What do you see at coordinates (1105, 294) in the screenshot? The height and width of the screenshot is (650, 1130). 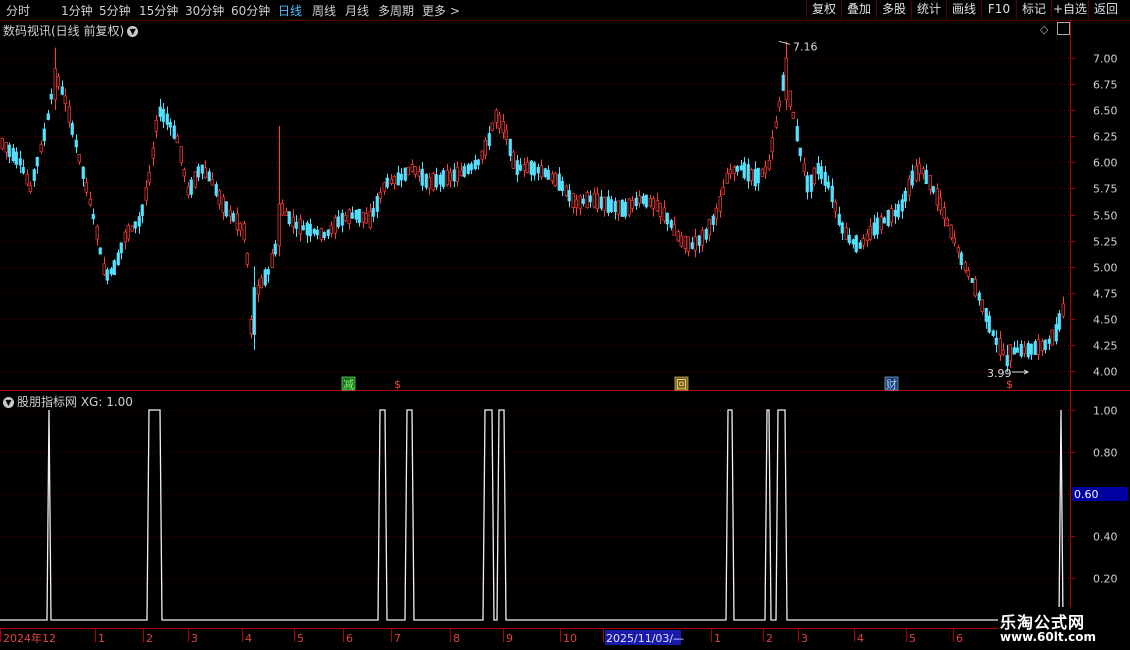 I see `price-tick-label: 4.75` at bounding box center [1105, 294].